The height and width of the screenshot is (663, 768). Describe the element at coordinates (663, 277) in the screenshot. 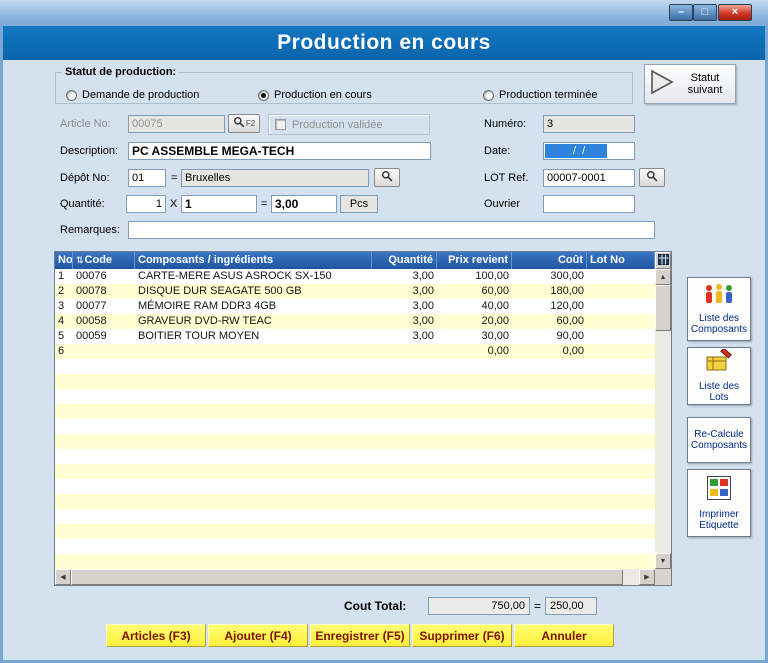

I see `scroll-up-button: ▲` at that location.